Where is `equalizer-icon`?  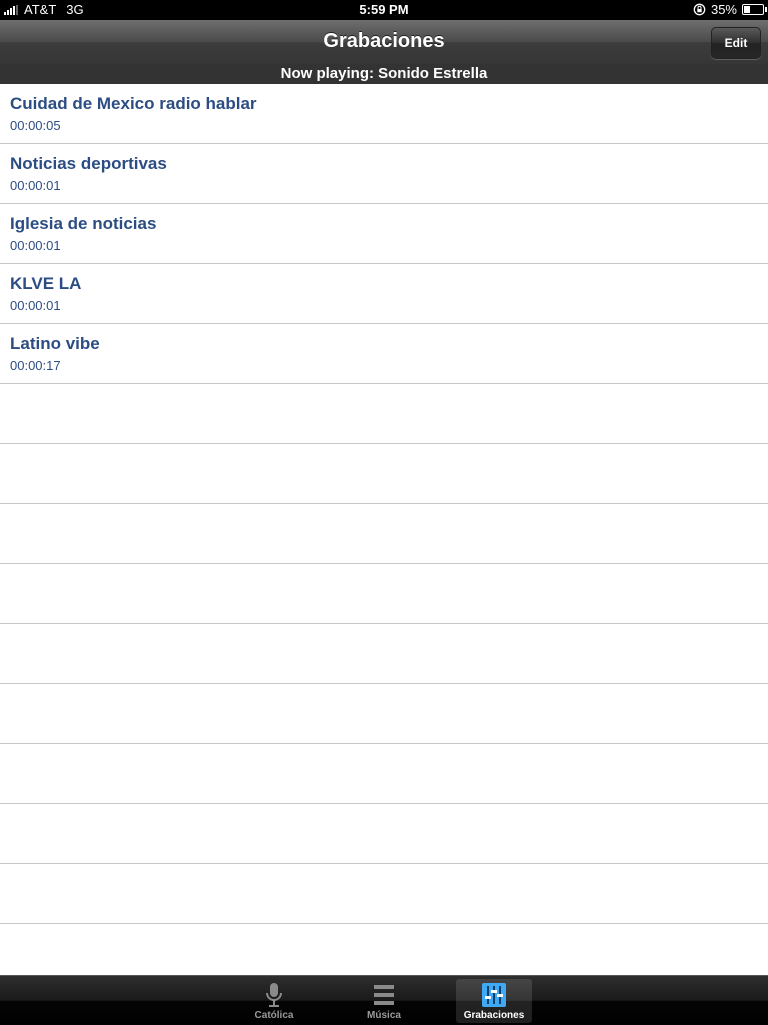 equalizer-icon is located at coordinates (494, 995).